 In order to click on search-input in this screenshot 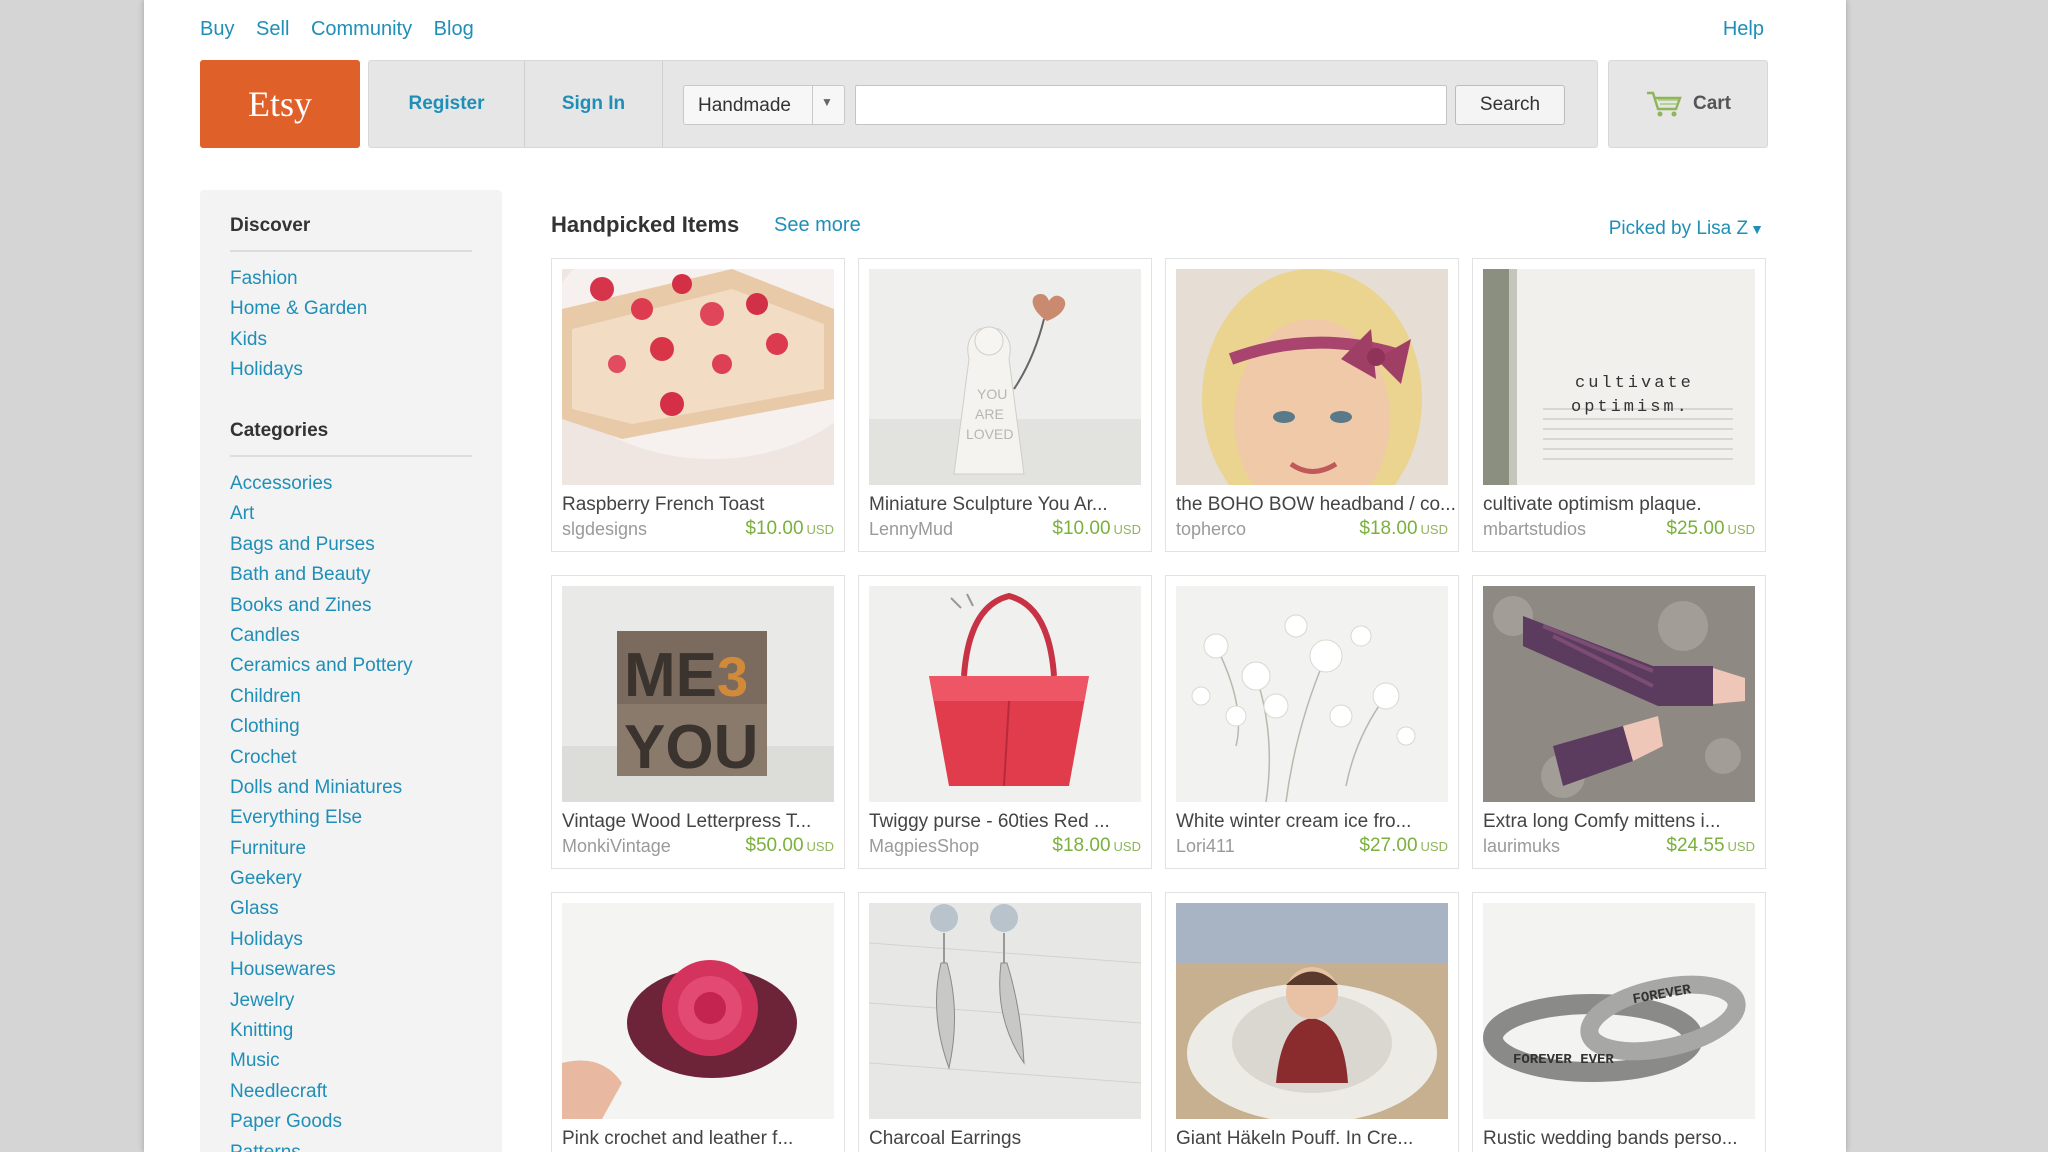, I will do `click(1151, 105)`.